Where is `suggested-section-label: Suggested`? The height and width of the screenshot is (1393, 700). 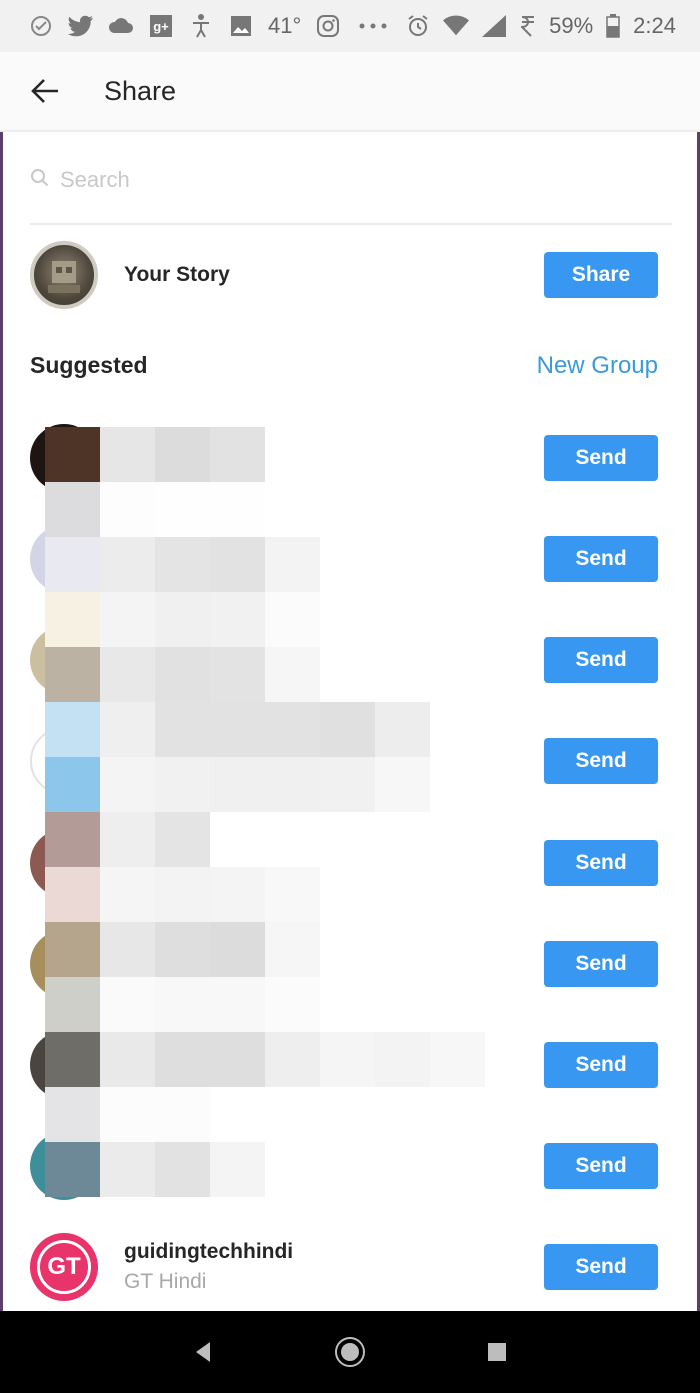
suggested-section-label: Suggested is located at coordinates (89, 365).